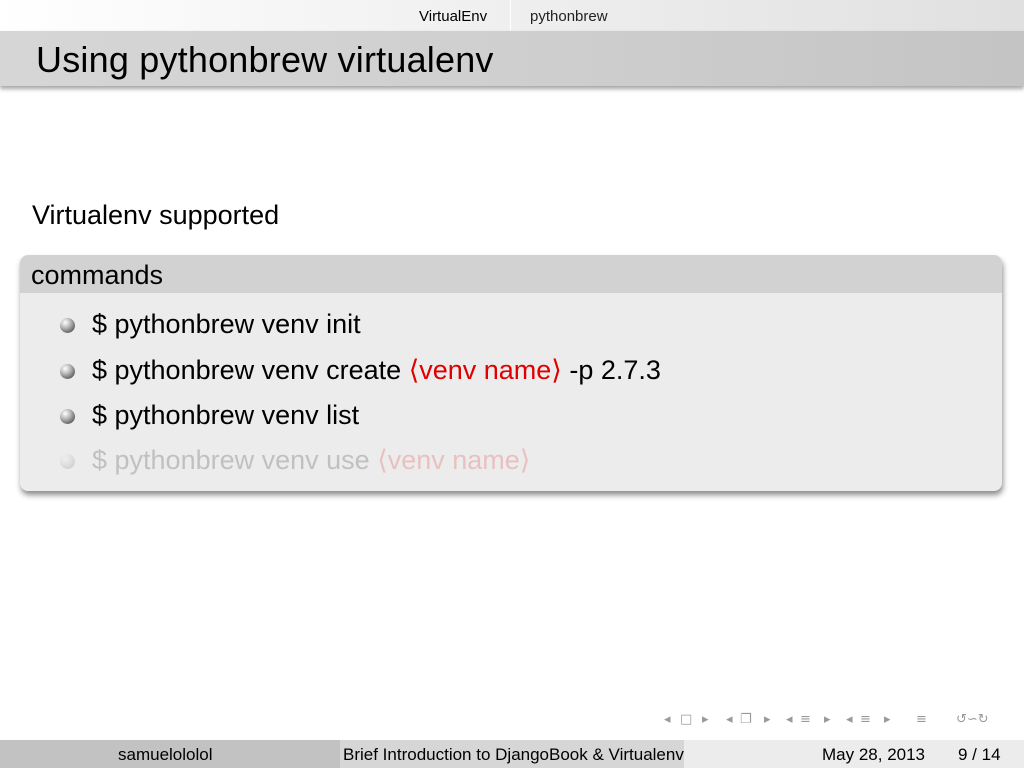  I want to click on command-text: $ pythonbrew venv init, so click(226, 324).